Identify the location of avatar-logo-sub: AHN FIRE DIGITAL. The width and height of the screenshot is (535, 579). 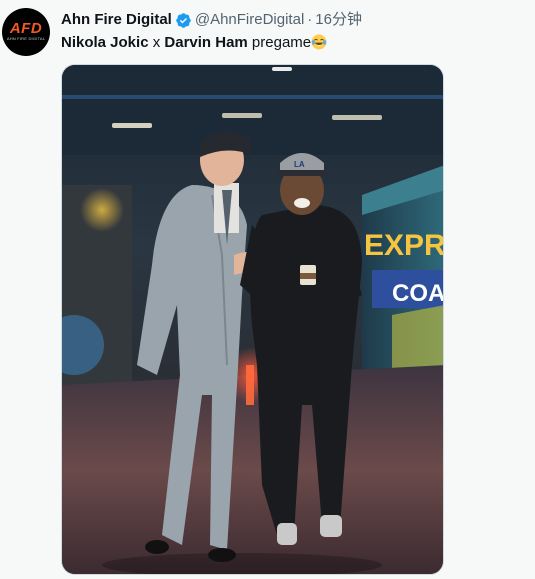
(26, 38).